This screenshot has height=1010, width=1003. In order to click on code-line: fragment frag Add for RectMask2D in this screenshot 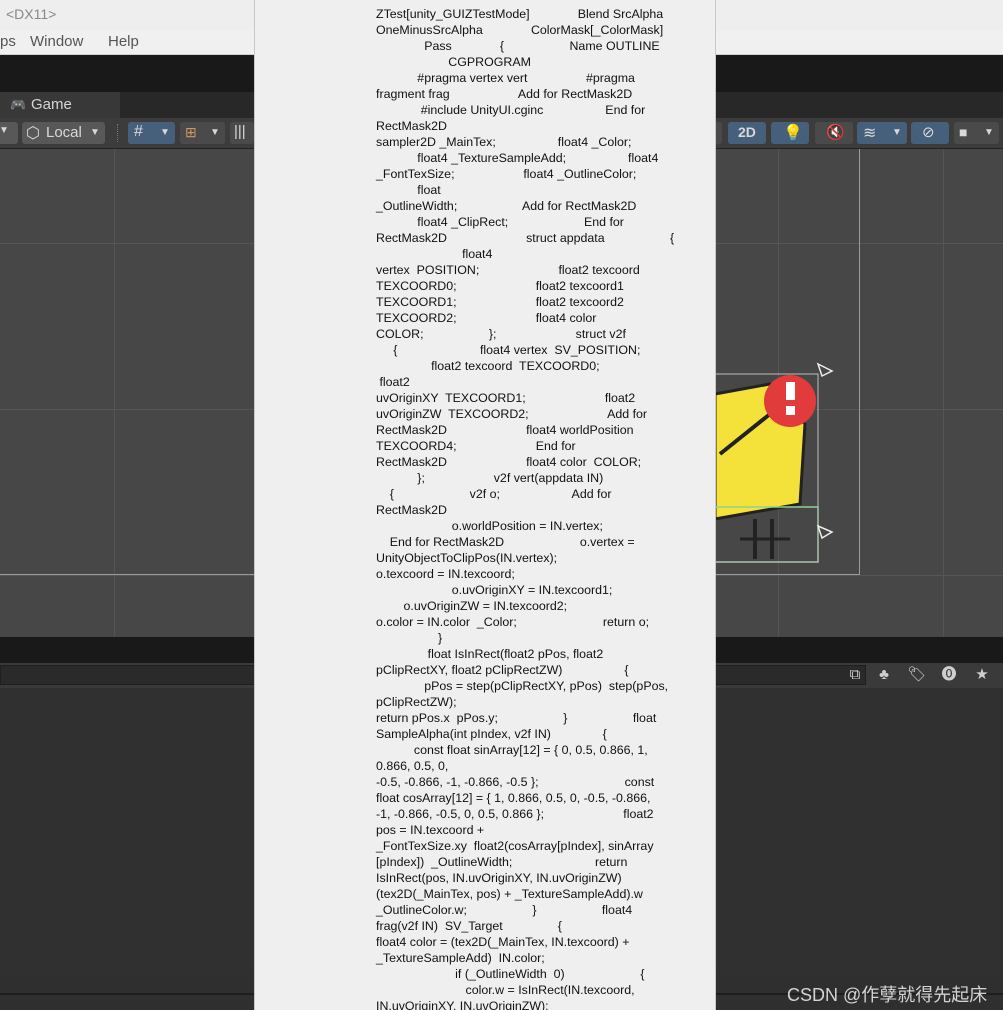, I will do `click(504, 94)`.